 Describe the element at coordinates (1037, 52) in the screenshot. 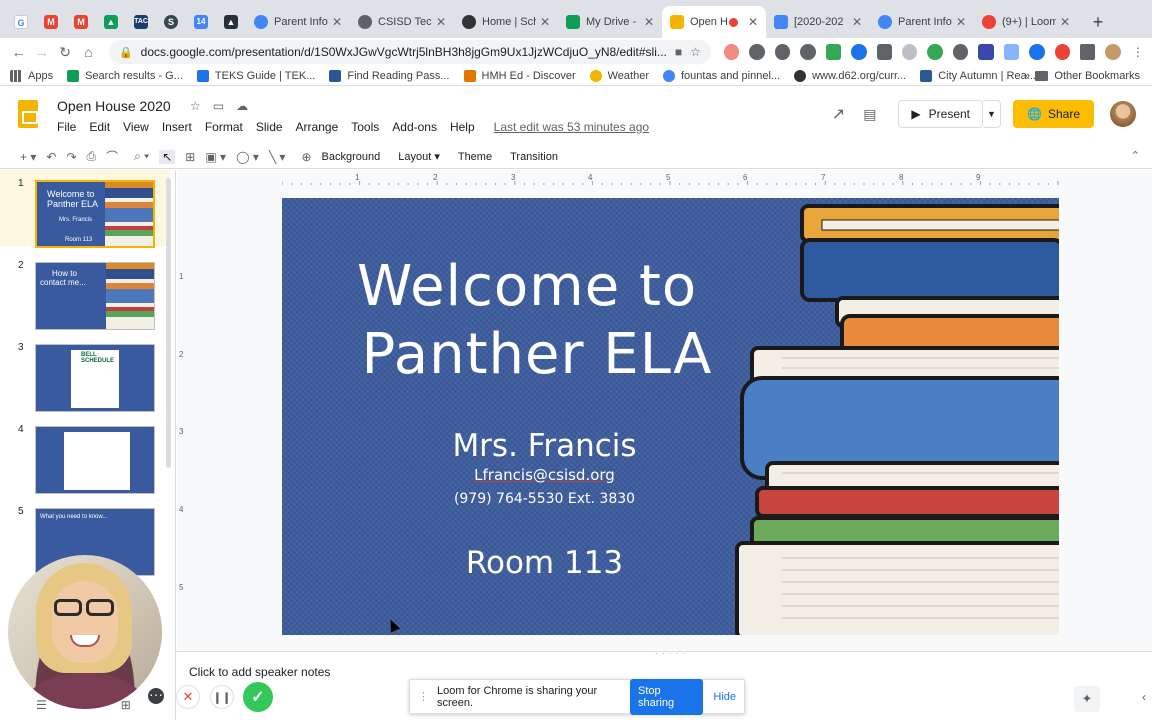

I see `extension-video-icon` at that location.